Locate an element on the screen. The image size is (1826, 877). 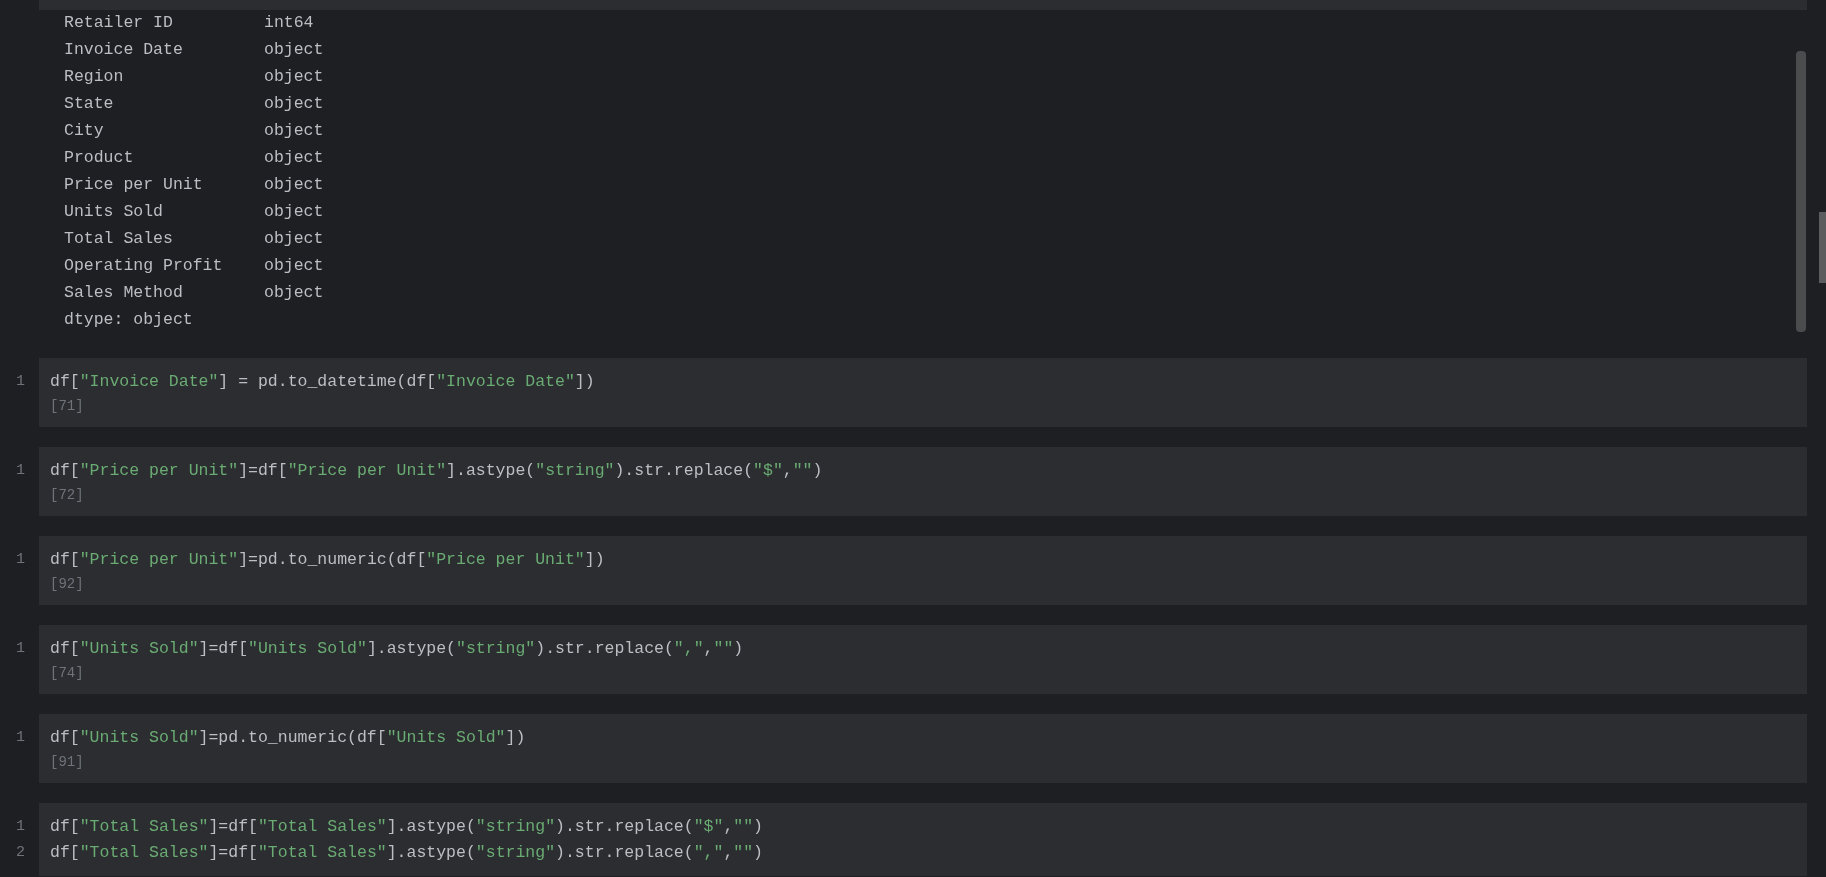
execution-count: [92] is located at coordinates (67, 584).